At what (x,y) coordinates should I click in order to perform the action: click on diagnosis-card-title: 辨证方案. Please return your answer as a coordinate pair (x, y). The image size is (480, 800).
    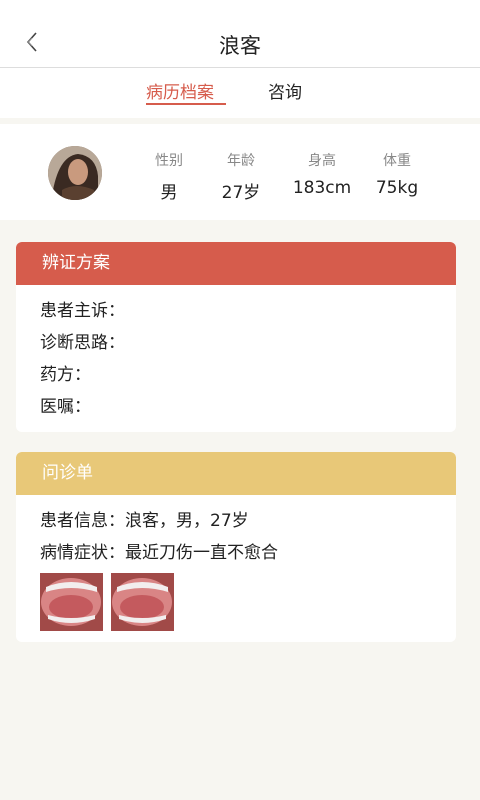
    Looking at the image, I should click on (236, 263).